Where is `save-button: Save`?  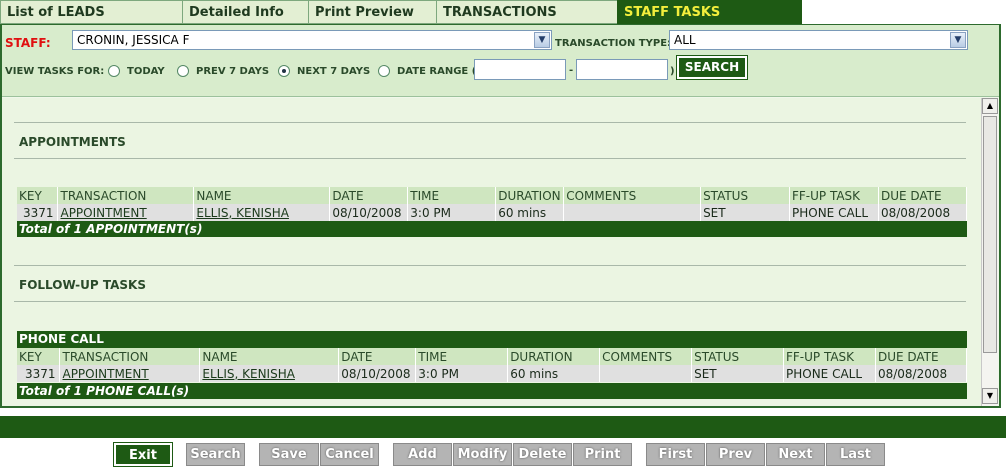
save-button: Save is located at coordinates (289, 454).